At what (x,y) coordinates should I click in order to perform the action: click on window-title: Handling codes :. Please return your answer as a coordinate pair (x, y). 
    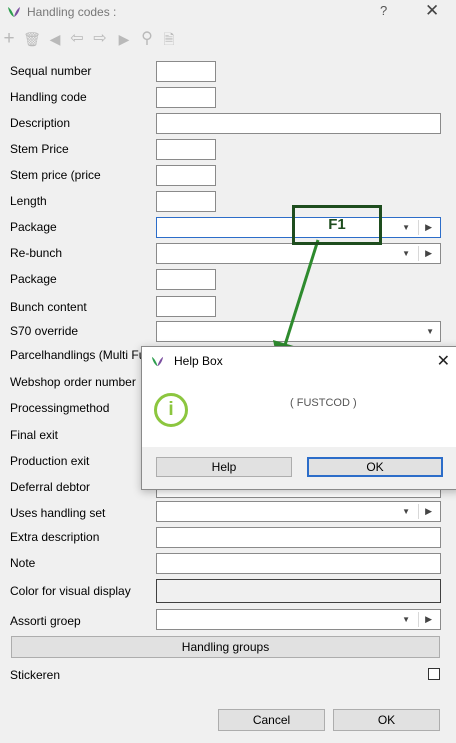
    Looking at the image, I should click on (72, 12).